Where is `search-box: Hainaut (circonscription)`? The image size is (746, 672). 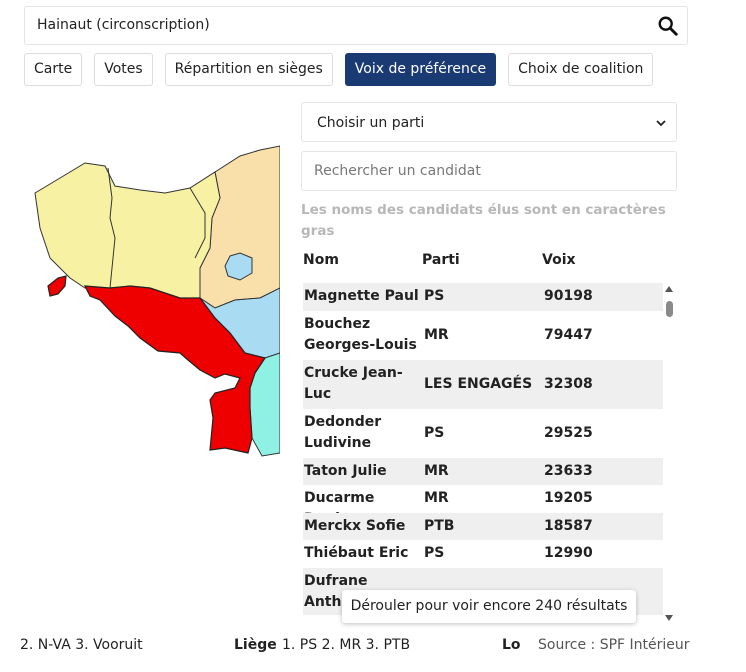 search-box: Hainaut (circonscription) is located at coordinates (356, 25).